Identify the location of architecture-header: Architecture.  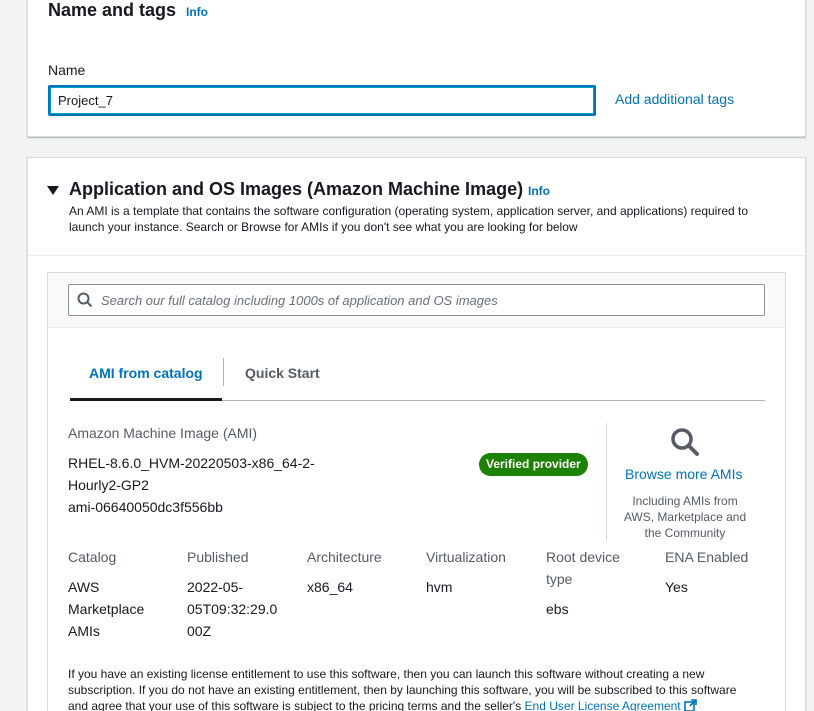
(344, 557).